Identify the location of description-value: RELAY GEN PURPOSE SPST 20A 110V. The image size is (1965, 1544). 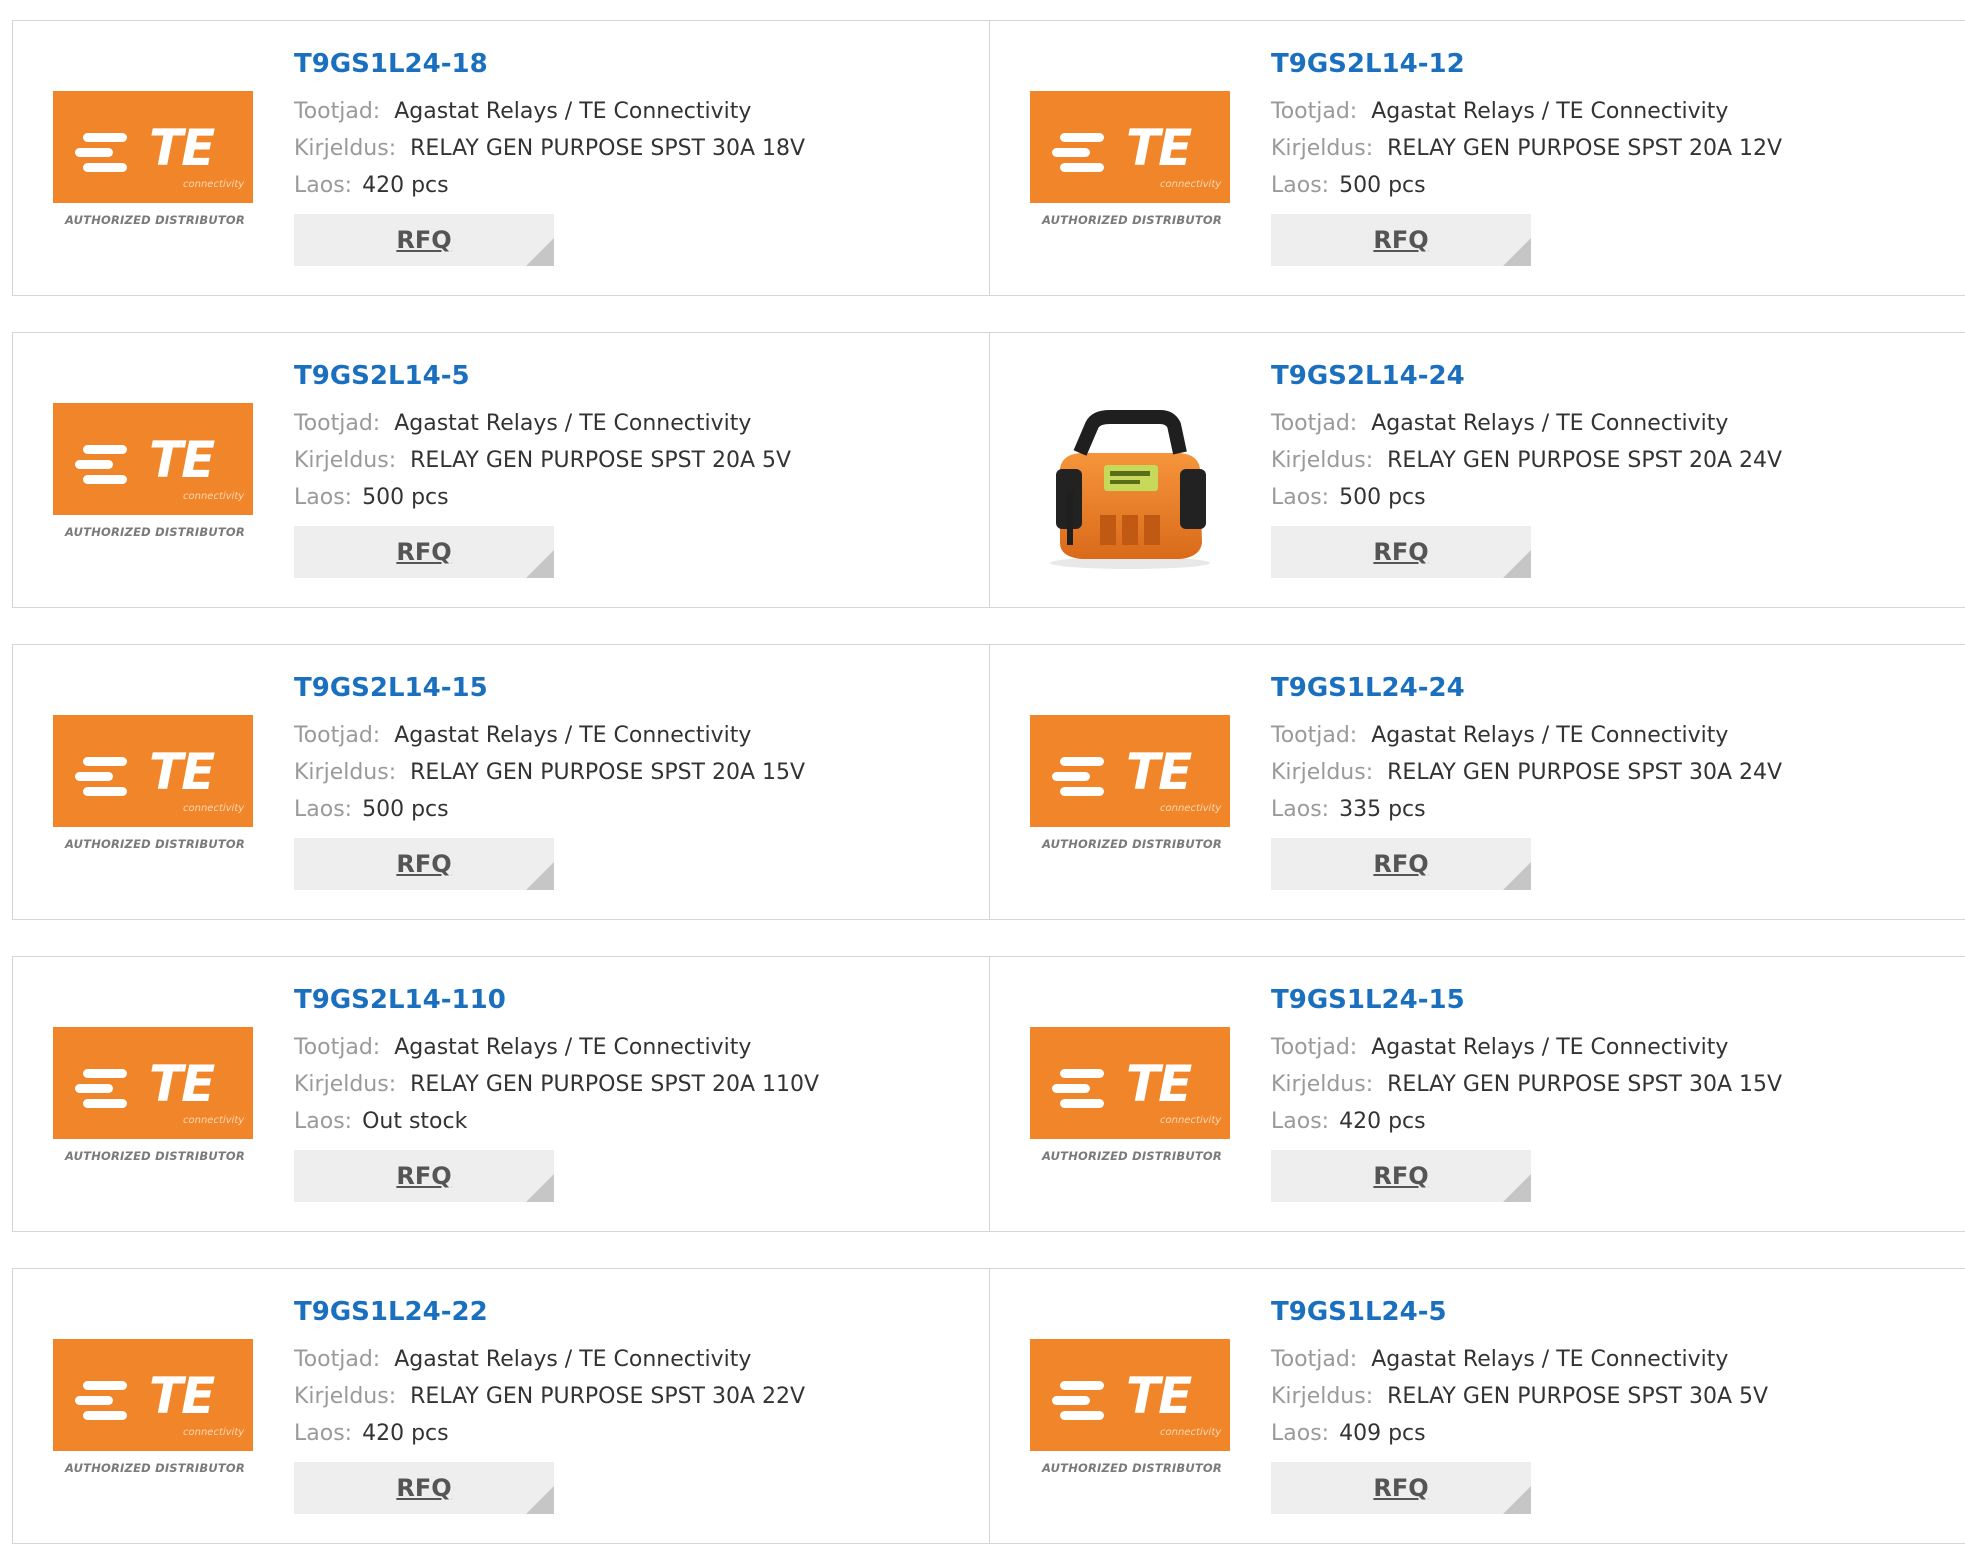
(615, 1084).